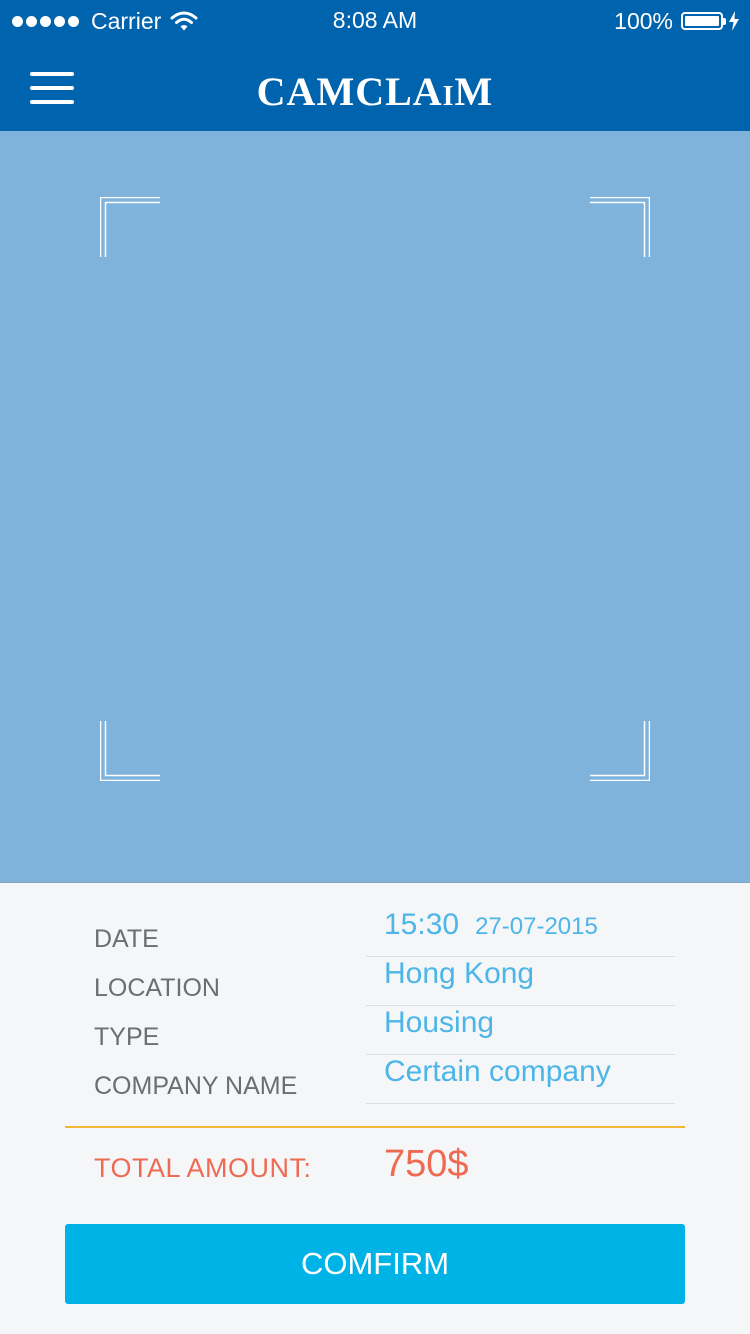 This screenshot has height=1334, width=750. Describe the element at coordinates (677, 21) in the screenshot. I see `status-right: 100%` at that location.